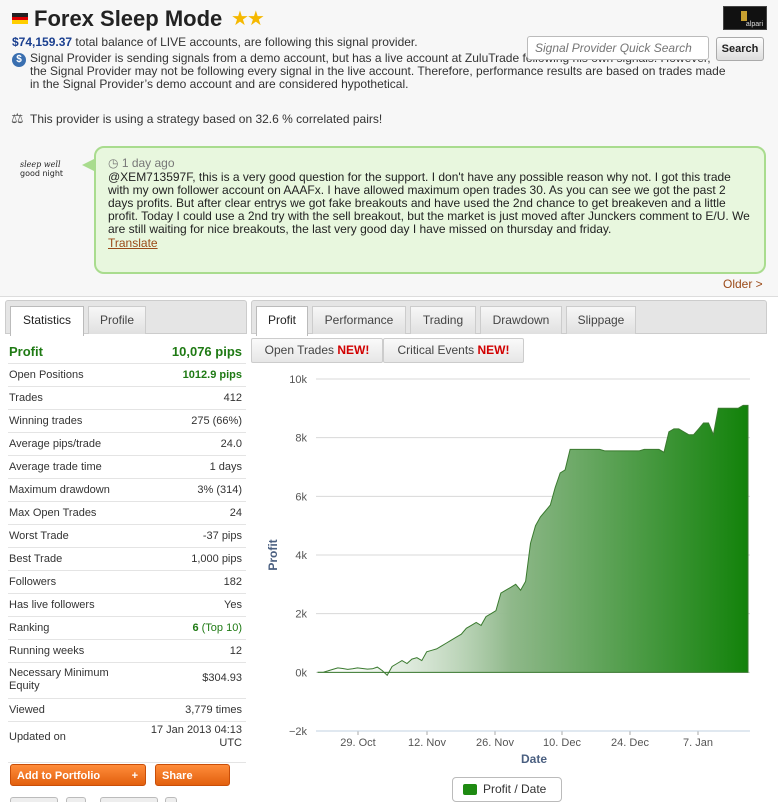 Image resolution: width=778 pixels, height=802 pixels. Describe the element at coordinates (141, 163) in the screenshot. I see `comment-time: ◷ 1 day ago` at that location.